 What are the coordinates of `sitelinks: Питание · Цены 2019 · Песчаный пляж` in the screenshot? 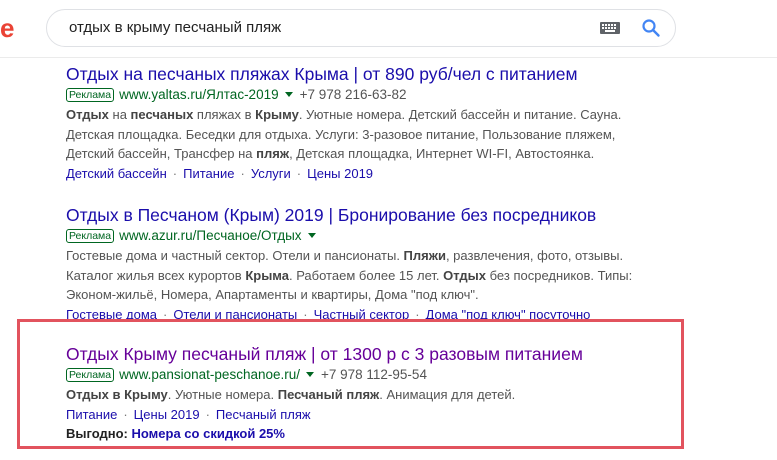 It's located at (376, 414).